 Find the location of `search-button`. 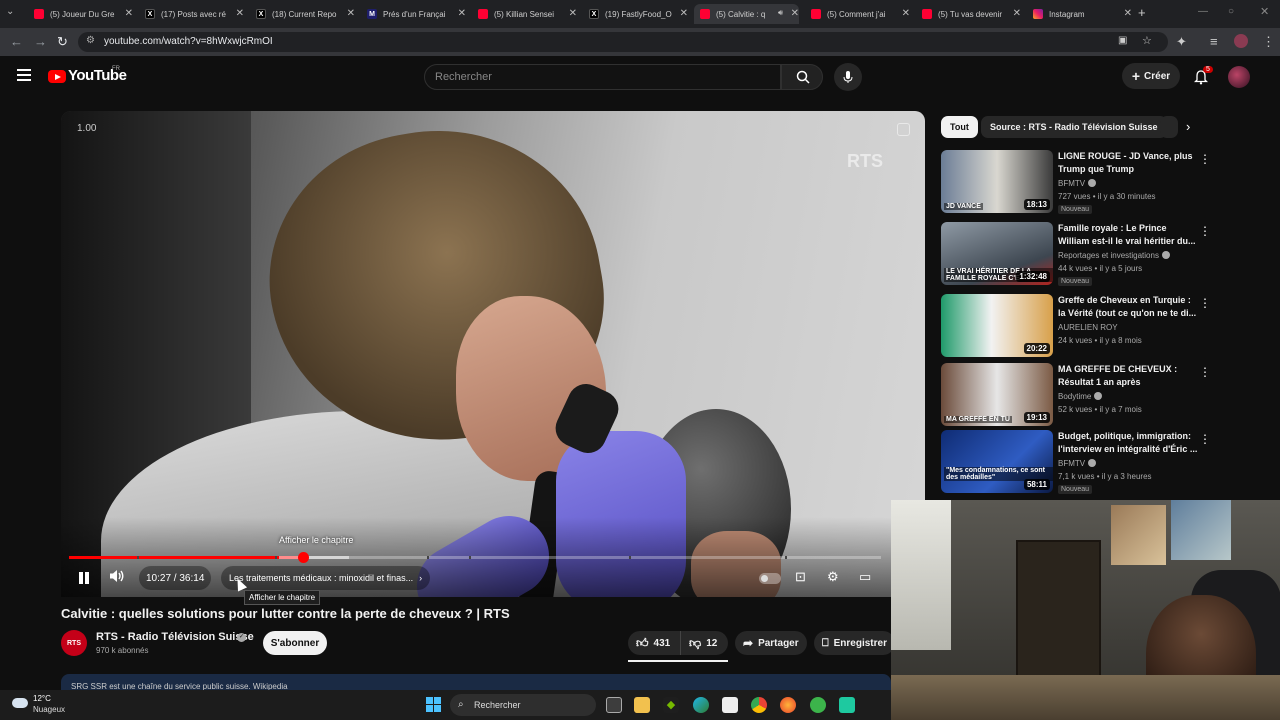

search-button is located at coordinates (802, 77).